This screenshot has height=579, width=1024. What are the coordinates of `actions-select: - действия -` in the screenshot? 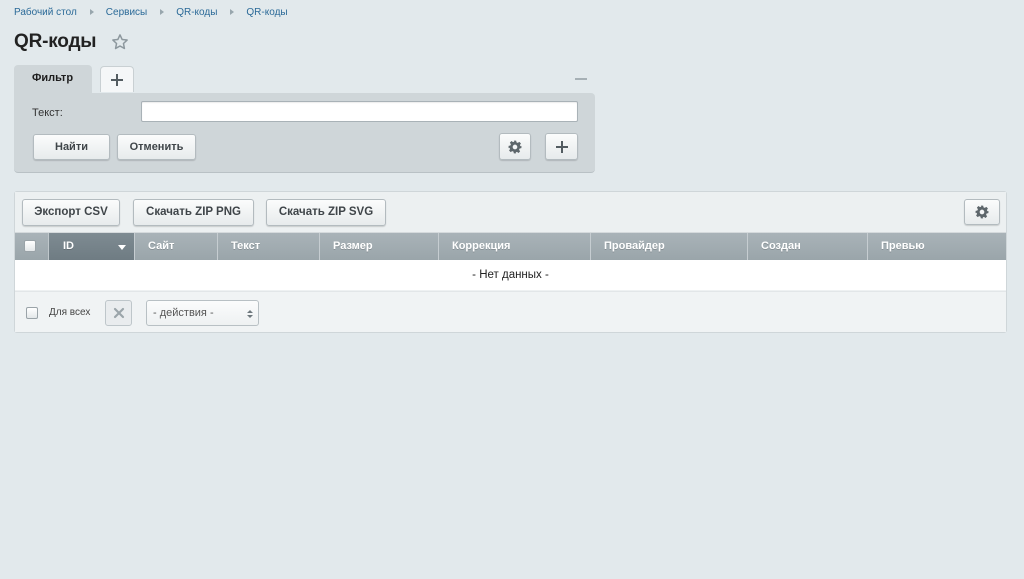 It's located at (202, 313).